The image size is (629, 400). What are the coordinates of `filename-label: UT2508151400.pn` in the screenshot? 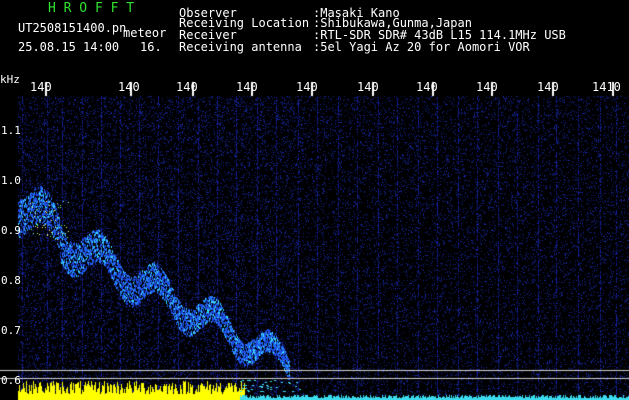 It's located at (72, 28).